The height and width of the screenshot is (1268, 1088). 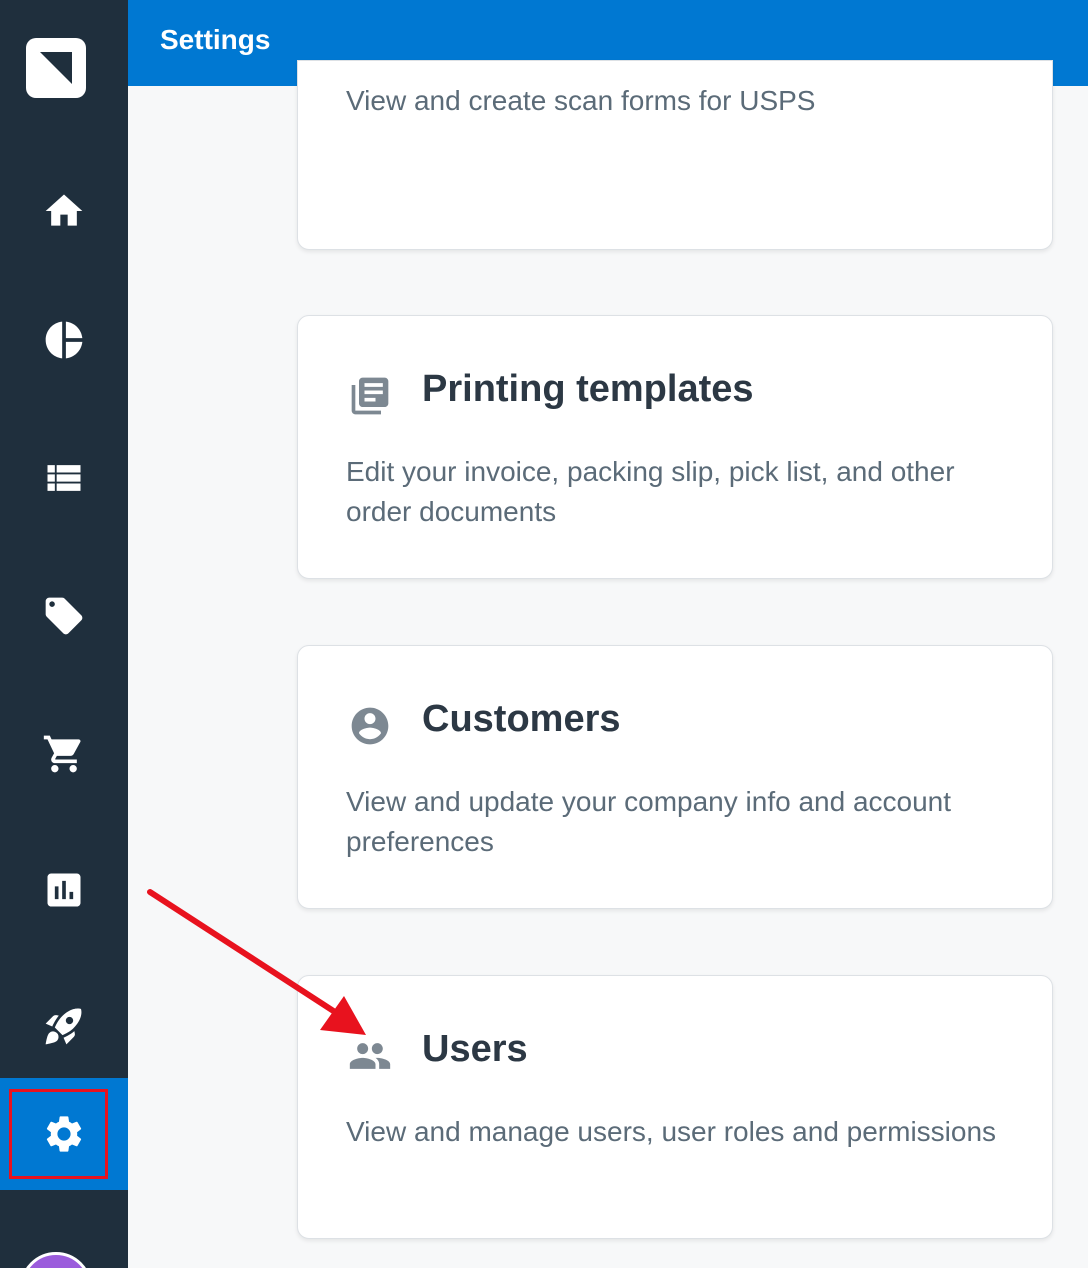 I want to click on rocket-icon, so click(x=63, y=1026).